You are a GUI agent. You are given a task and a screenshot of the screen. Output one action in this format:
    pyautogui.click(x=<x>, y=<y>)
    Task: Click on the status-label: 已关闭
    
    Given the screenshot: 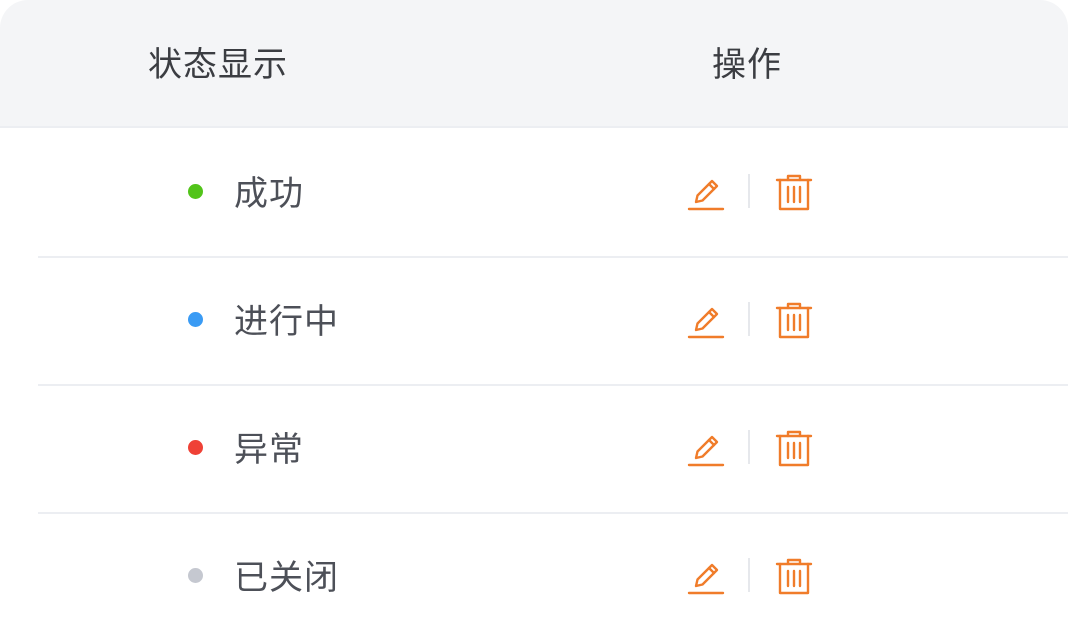 What is the action you would take?
    pyautogui.click(x=286, y=578)
    